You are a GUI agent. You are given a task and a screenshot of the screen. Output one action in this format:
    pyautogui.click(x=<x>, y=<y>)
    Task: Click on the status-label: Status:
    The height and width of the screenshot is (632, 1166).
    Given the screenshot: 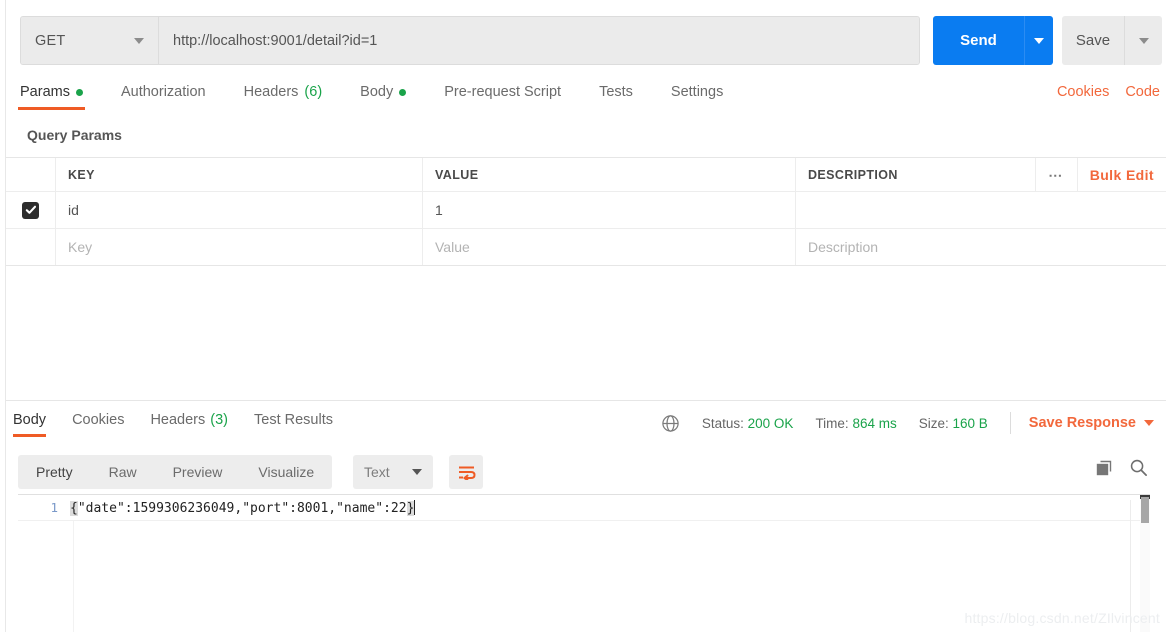 What is the action you would take?
    pyautogui.click(x=722, y=423)
    